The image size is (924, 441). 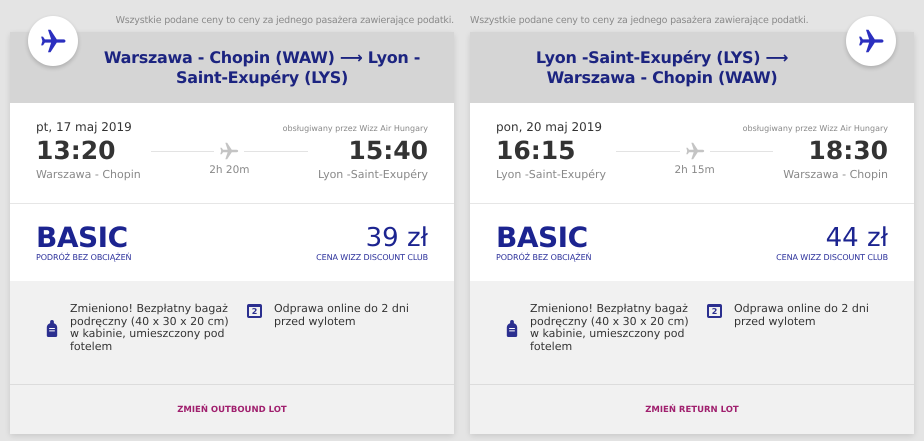 I want to click on arrival-airport: Warszawa - Chopin, so click(x=835, y=174).